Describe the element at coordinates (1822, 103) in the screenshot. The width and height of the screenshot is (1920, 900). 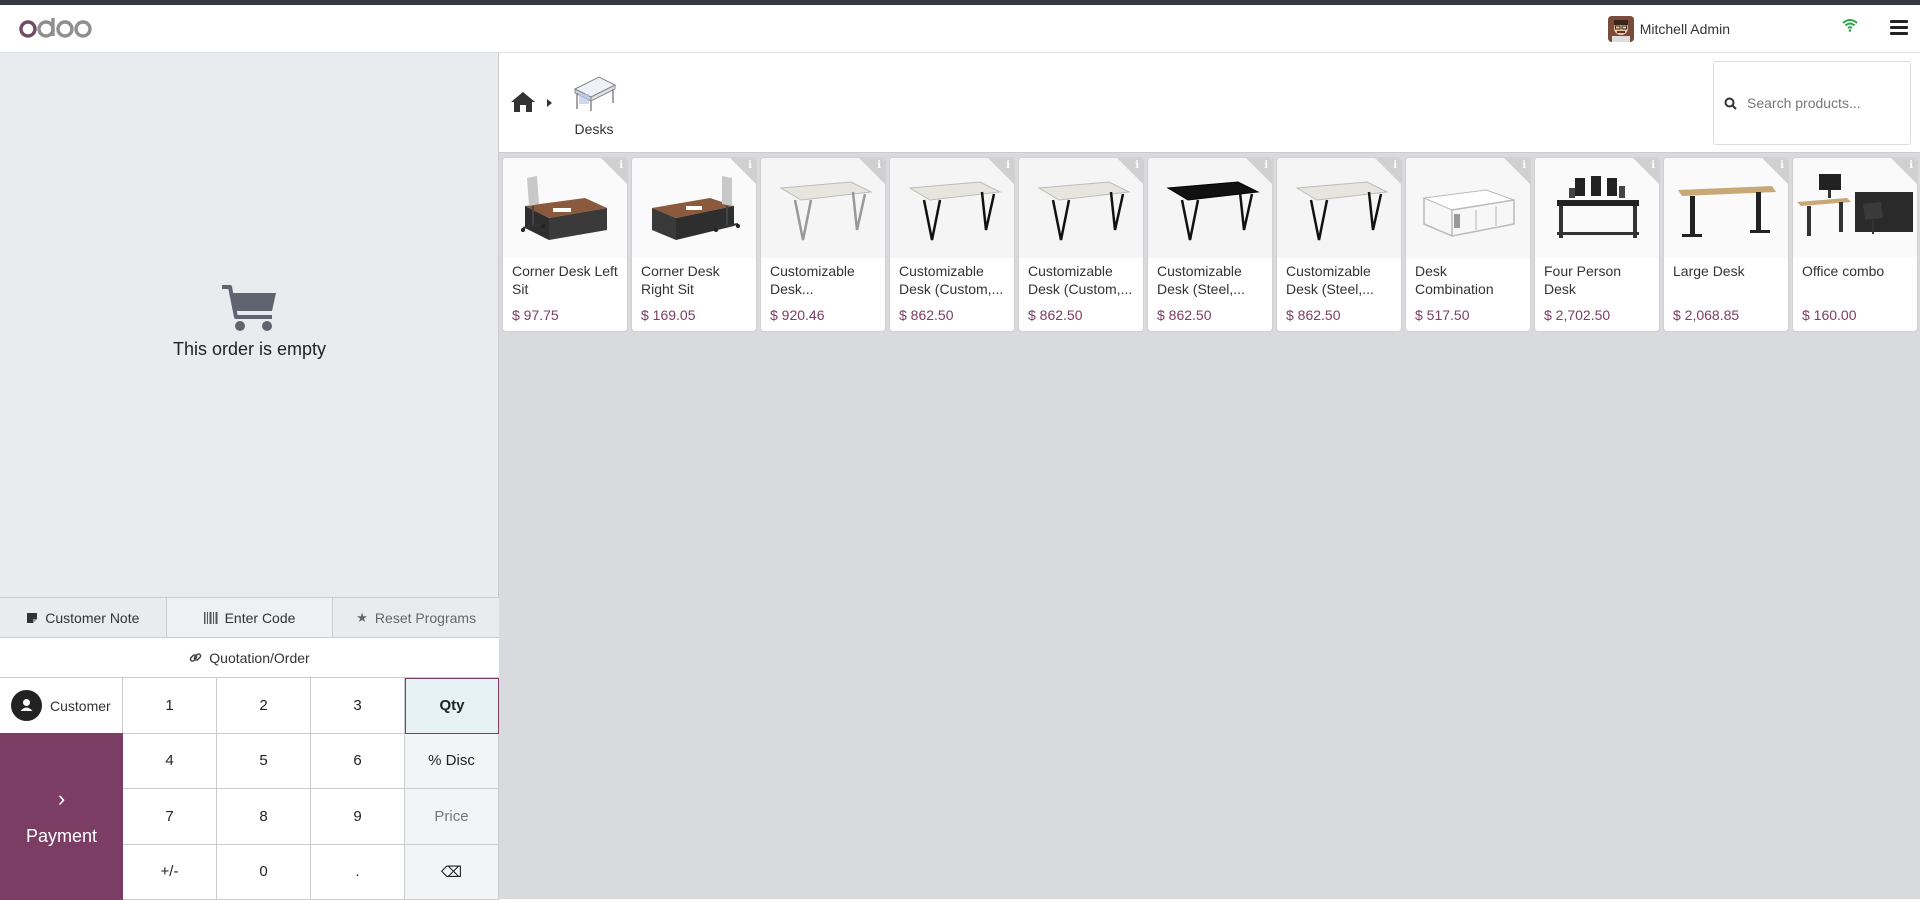
I see `search-input` at that location.